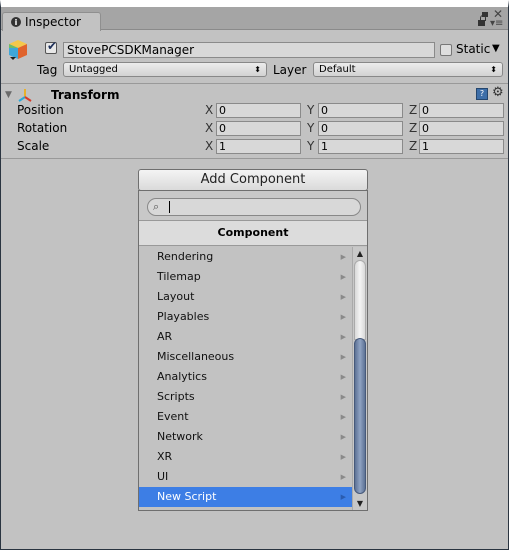 The width and height of the screenshot is (509, 550). What do you see at coordinates (408, 69) in the screenshot?
I see `layer-dropdown: Default ⬍` at bounding box center [408, 69].